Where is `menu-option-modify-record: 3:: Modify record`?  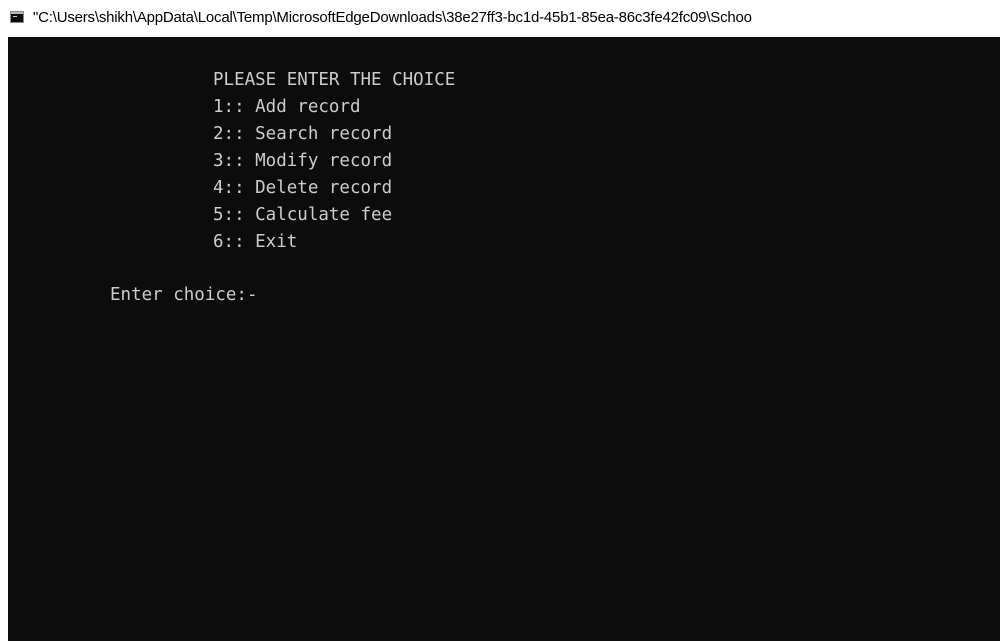
menu-option-modify-record: 3:: Modify record is located at coordinates (303, 161).